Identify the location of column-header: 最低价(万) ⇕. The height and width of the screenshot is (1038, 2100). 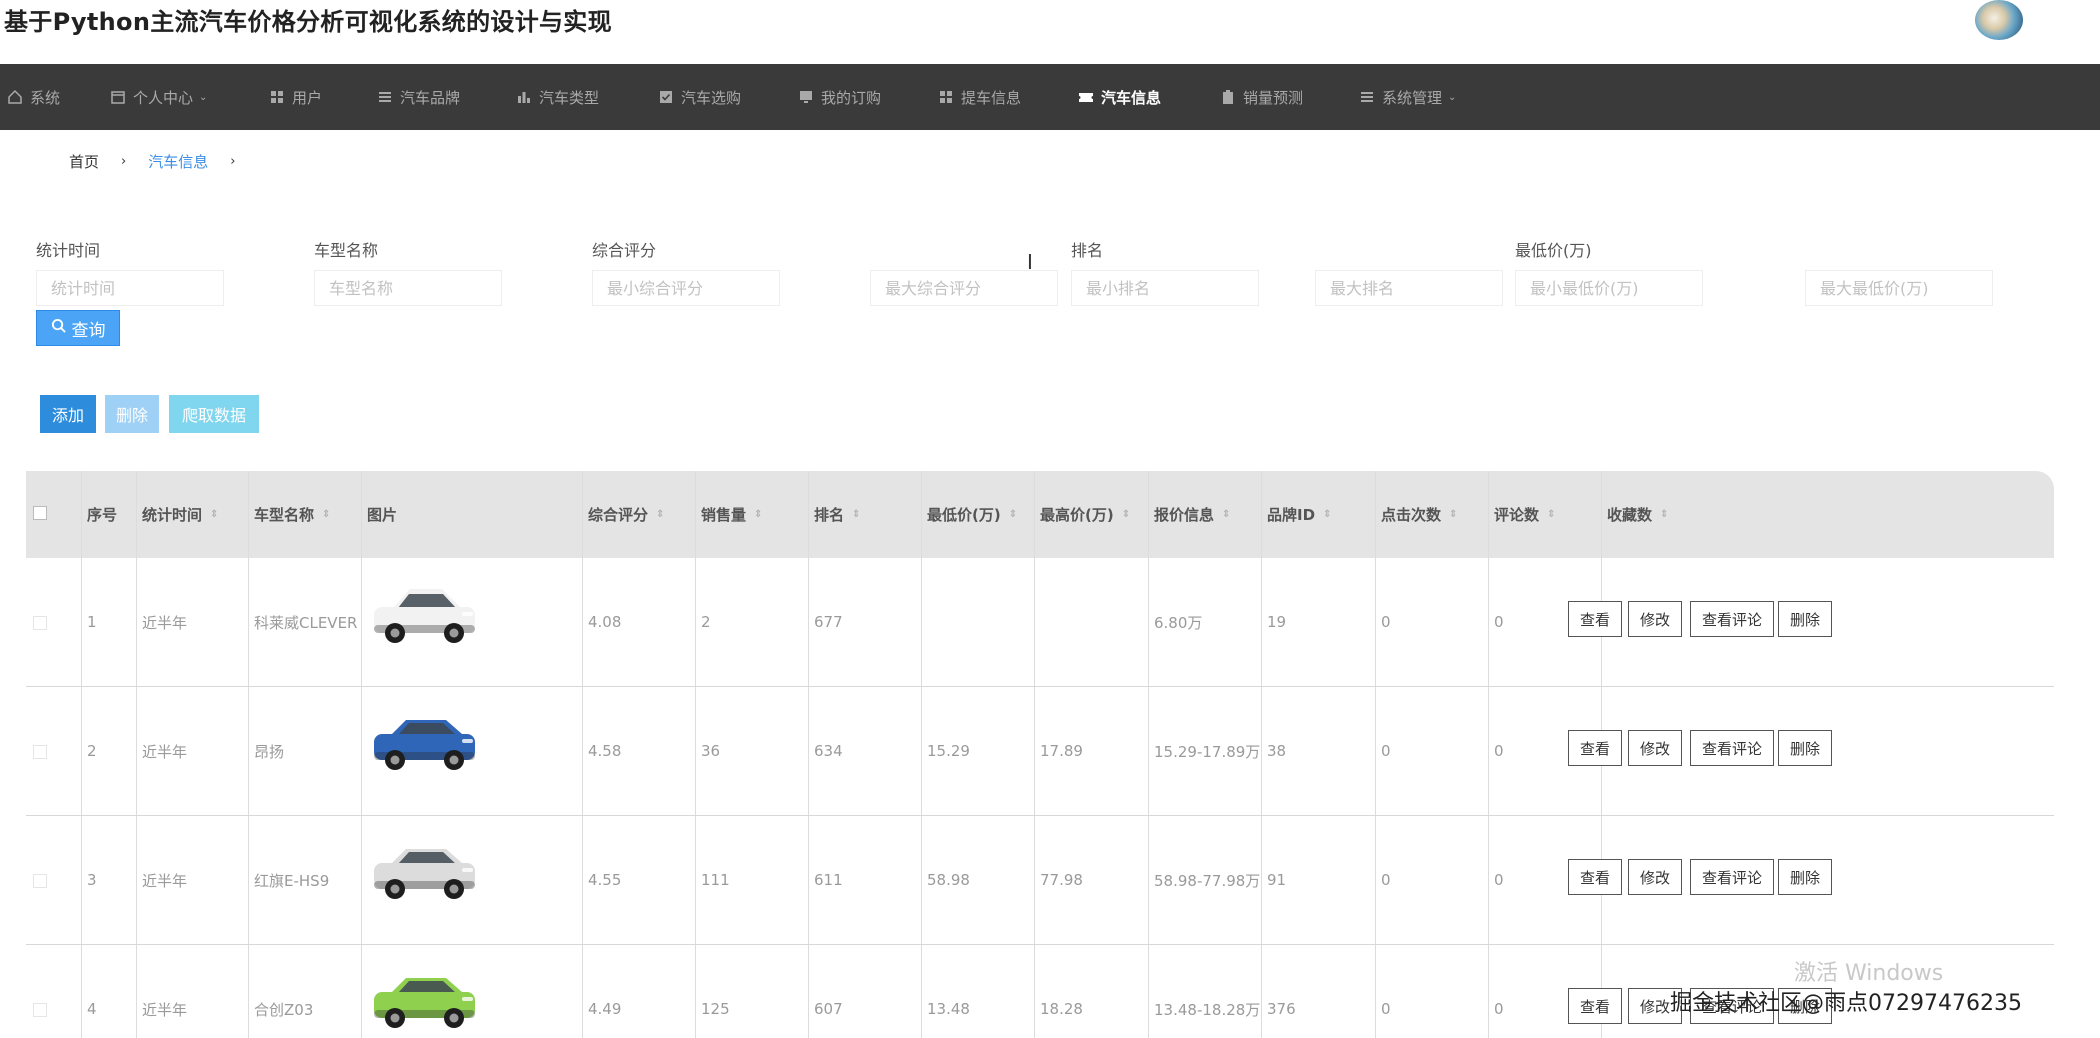
(972, 514).